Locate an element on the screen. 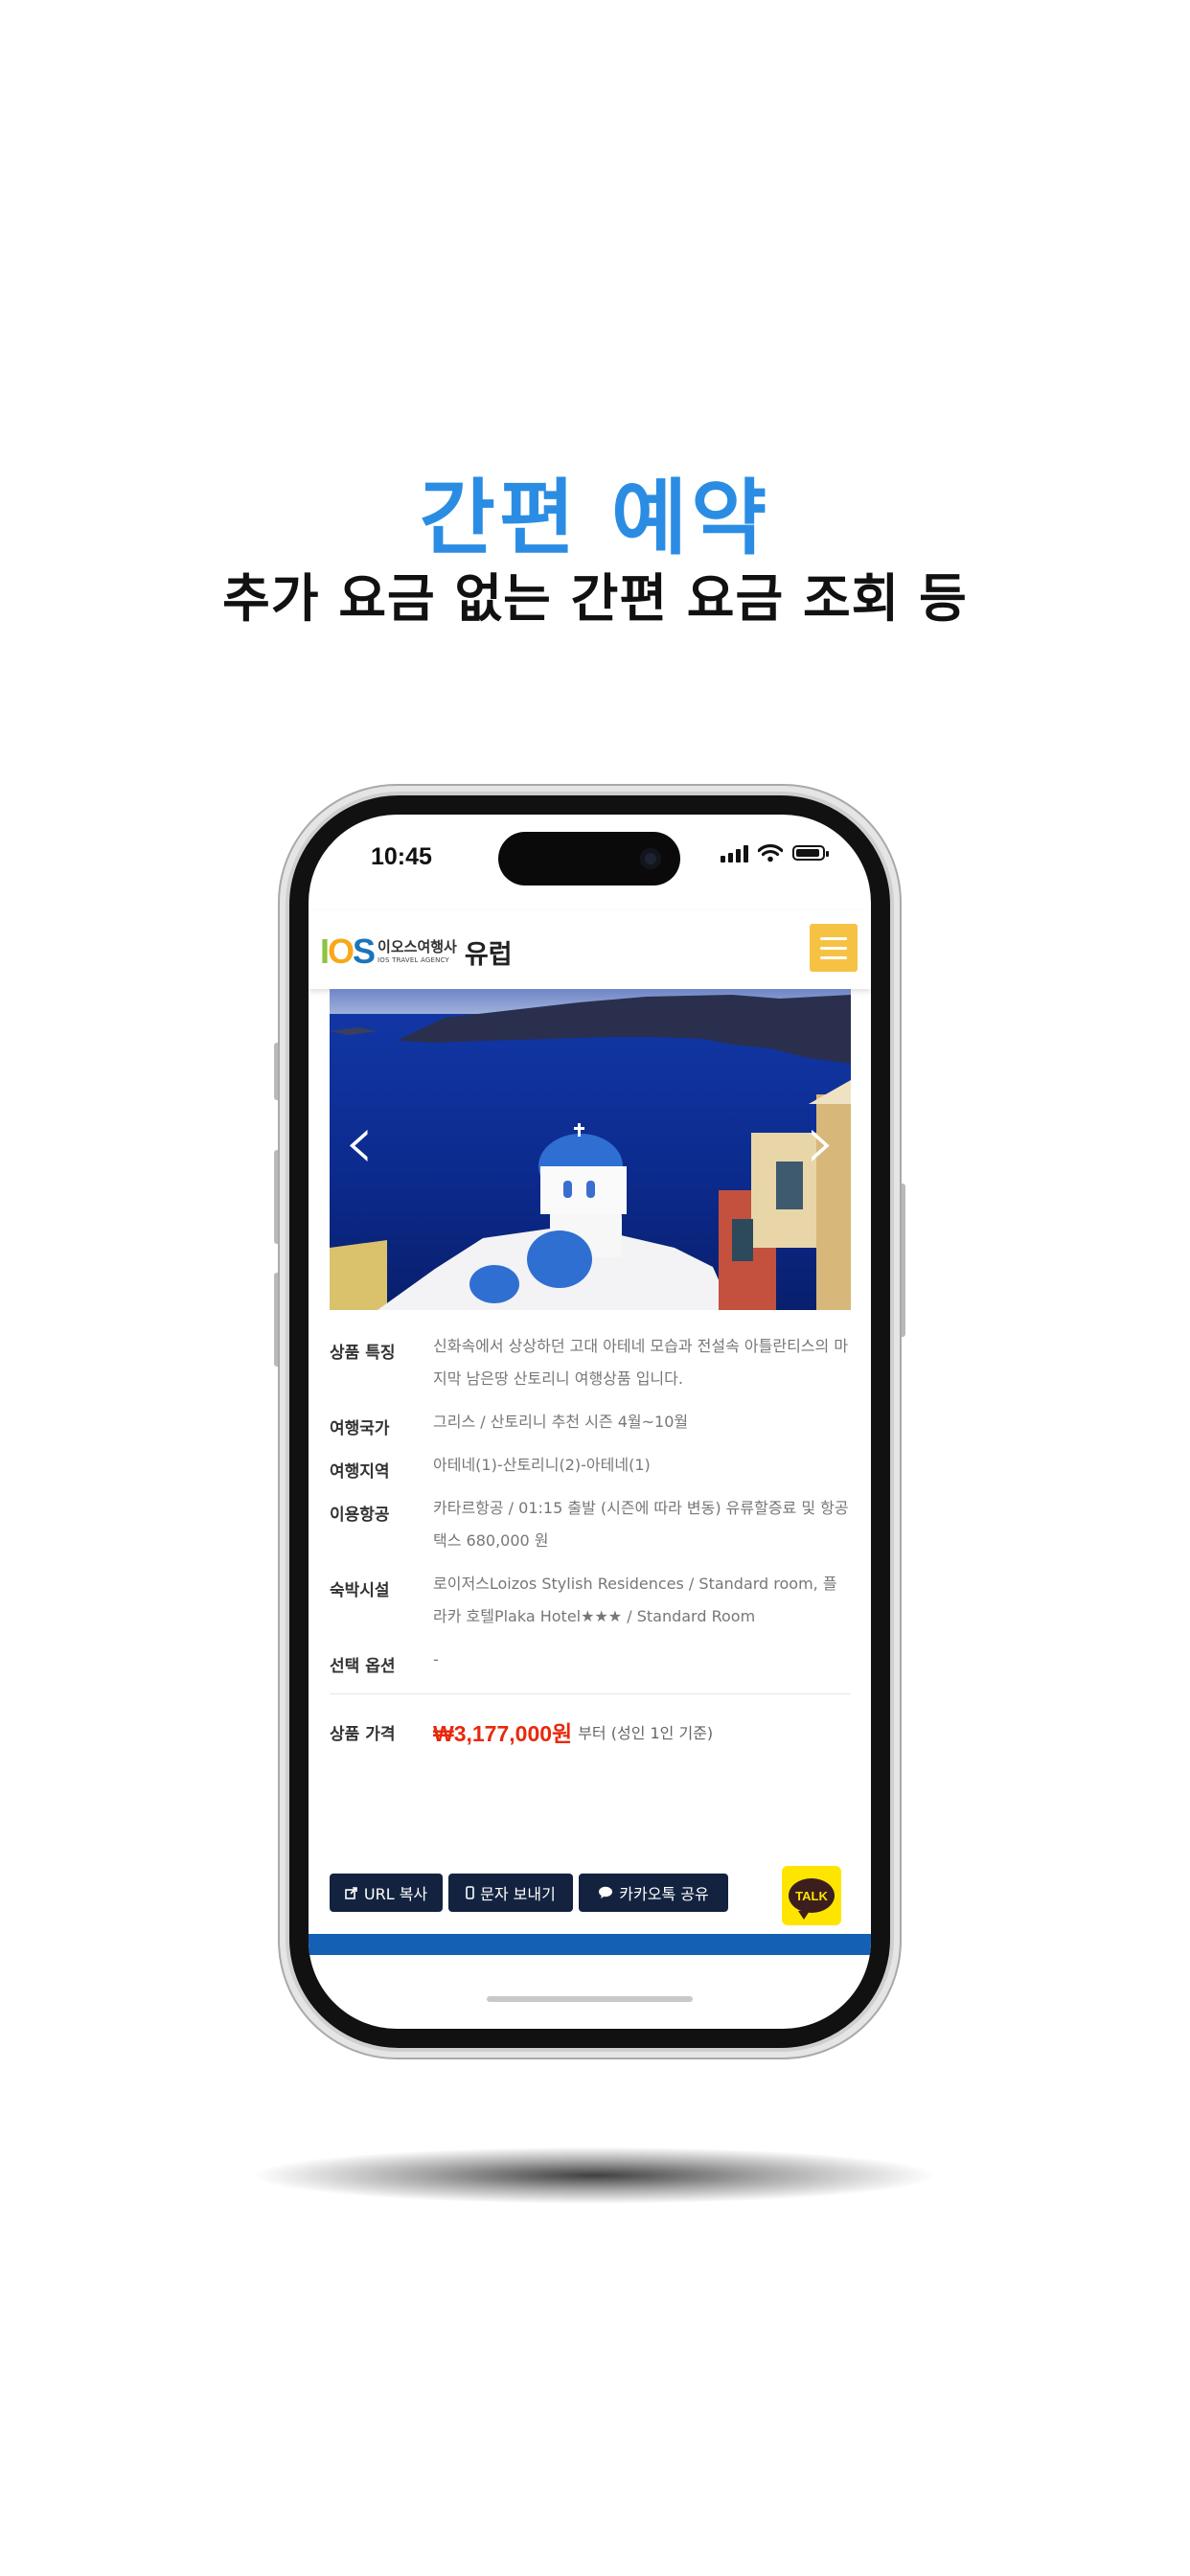 The height and width of the screenshot is (2576, 1190). detail-row-country: 여행국가 그리스 / 산토리니 추천 시즌 4월~10월 is located at coordinates (590, 1425).